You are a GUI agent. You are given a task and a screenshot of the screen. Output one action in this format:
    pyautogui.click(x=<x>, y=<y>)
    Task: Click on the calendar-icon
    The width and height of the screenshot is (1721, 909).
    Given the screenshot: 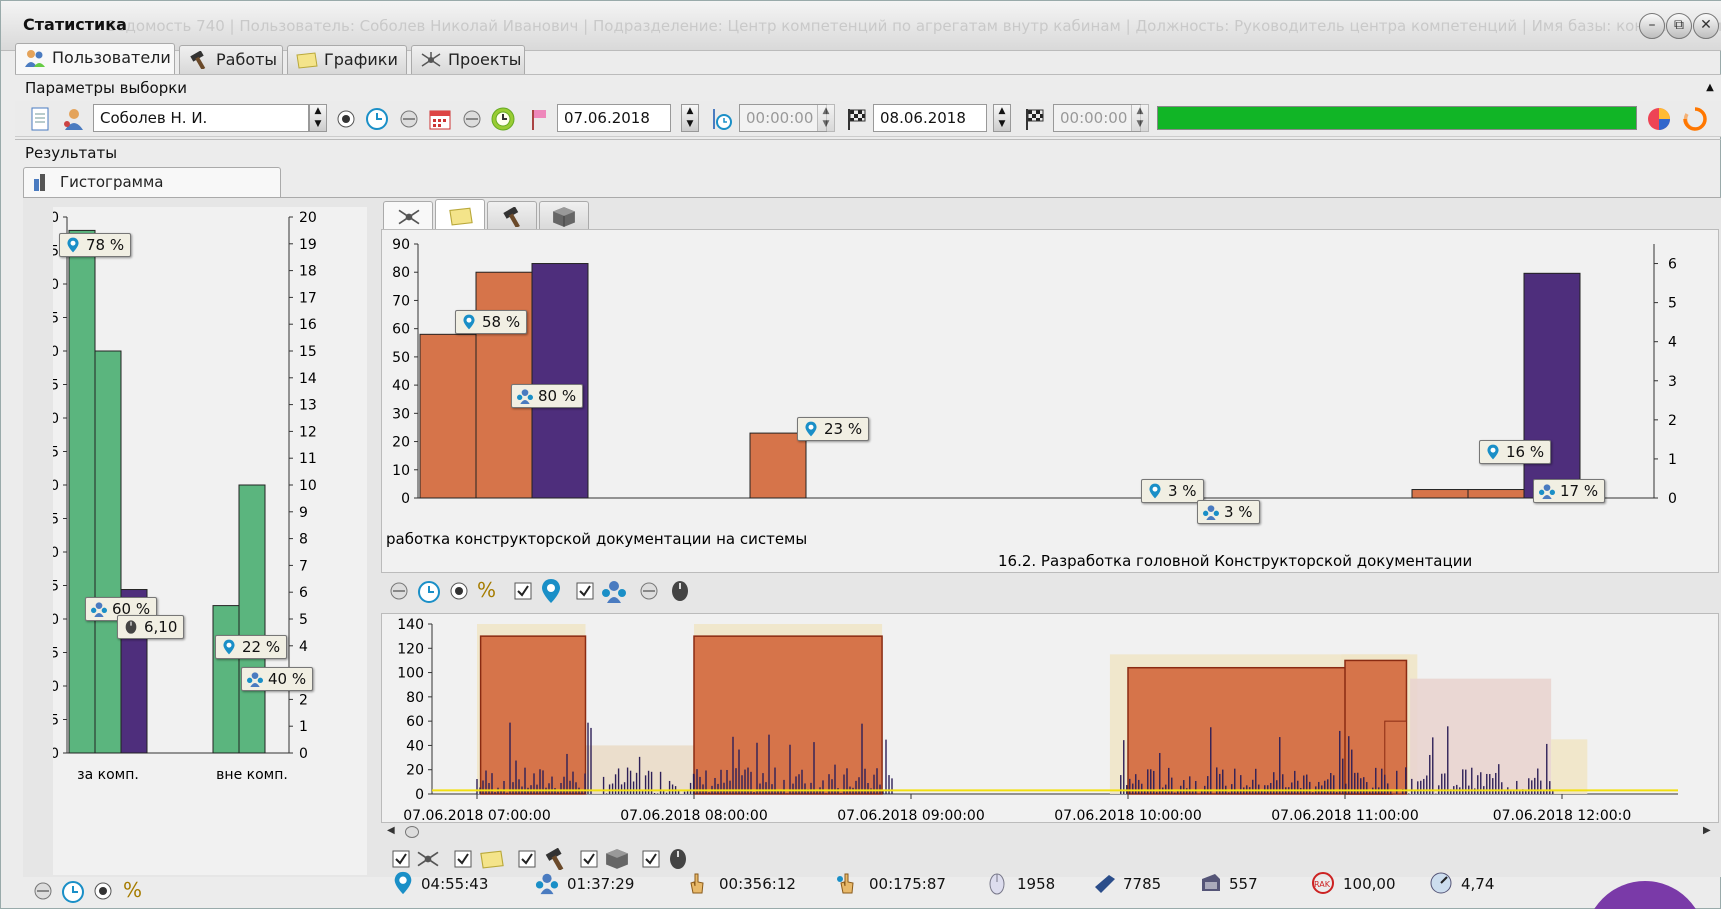 What is the action you would take?
    pyautogui.click(x=440, y=119)
    